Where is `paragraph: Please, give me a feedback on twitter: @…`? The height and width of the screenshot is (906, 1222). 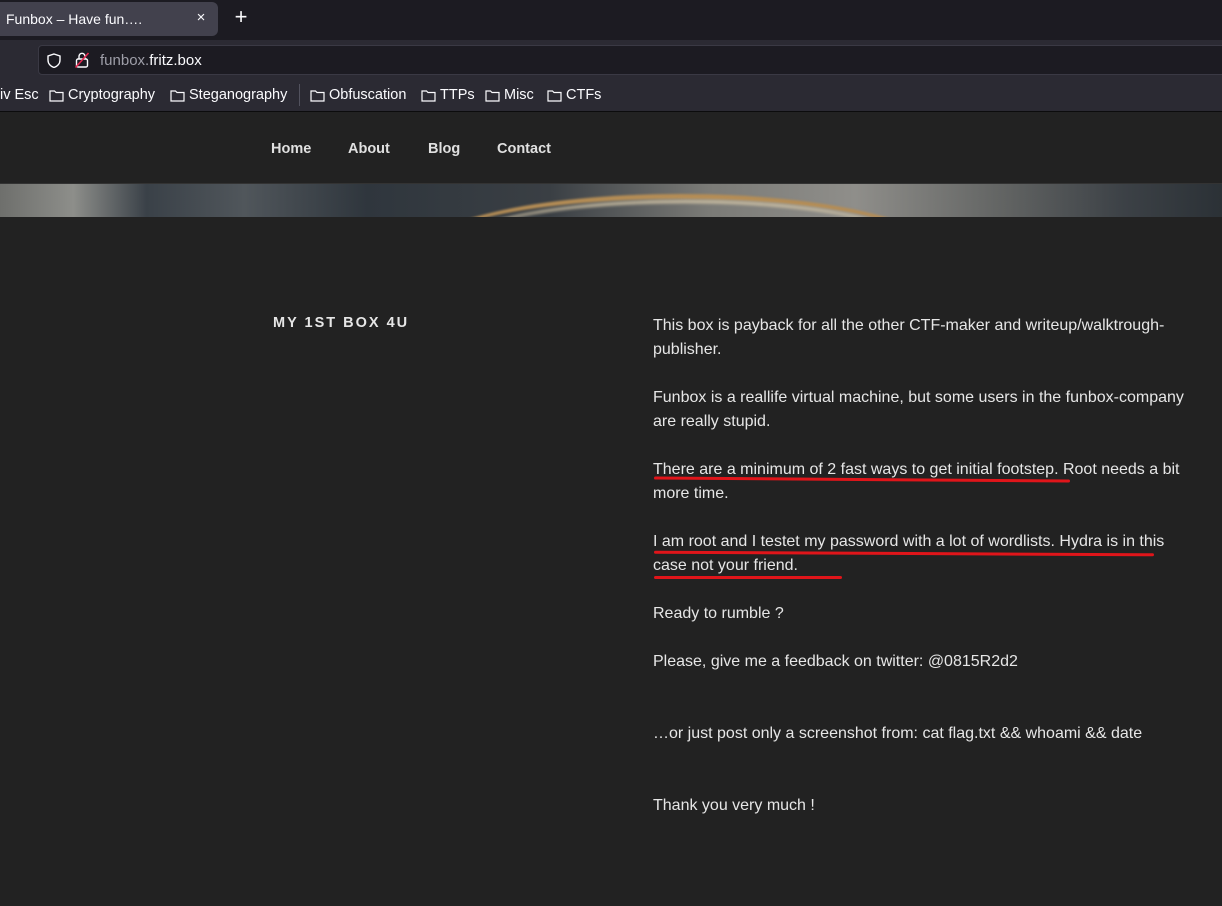 paragraph: Please, give me a feedback on twitter: @… is located at coordinates (835, 661).